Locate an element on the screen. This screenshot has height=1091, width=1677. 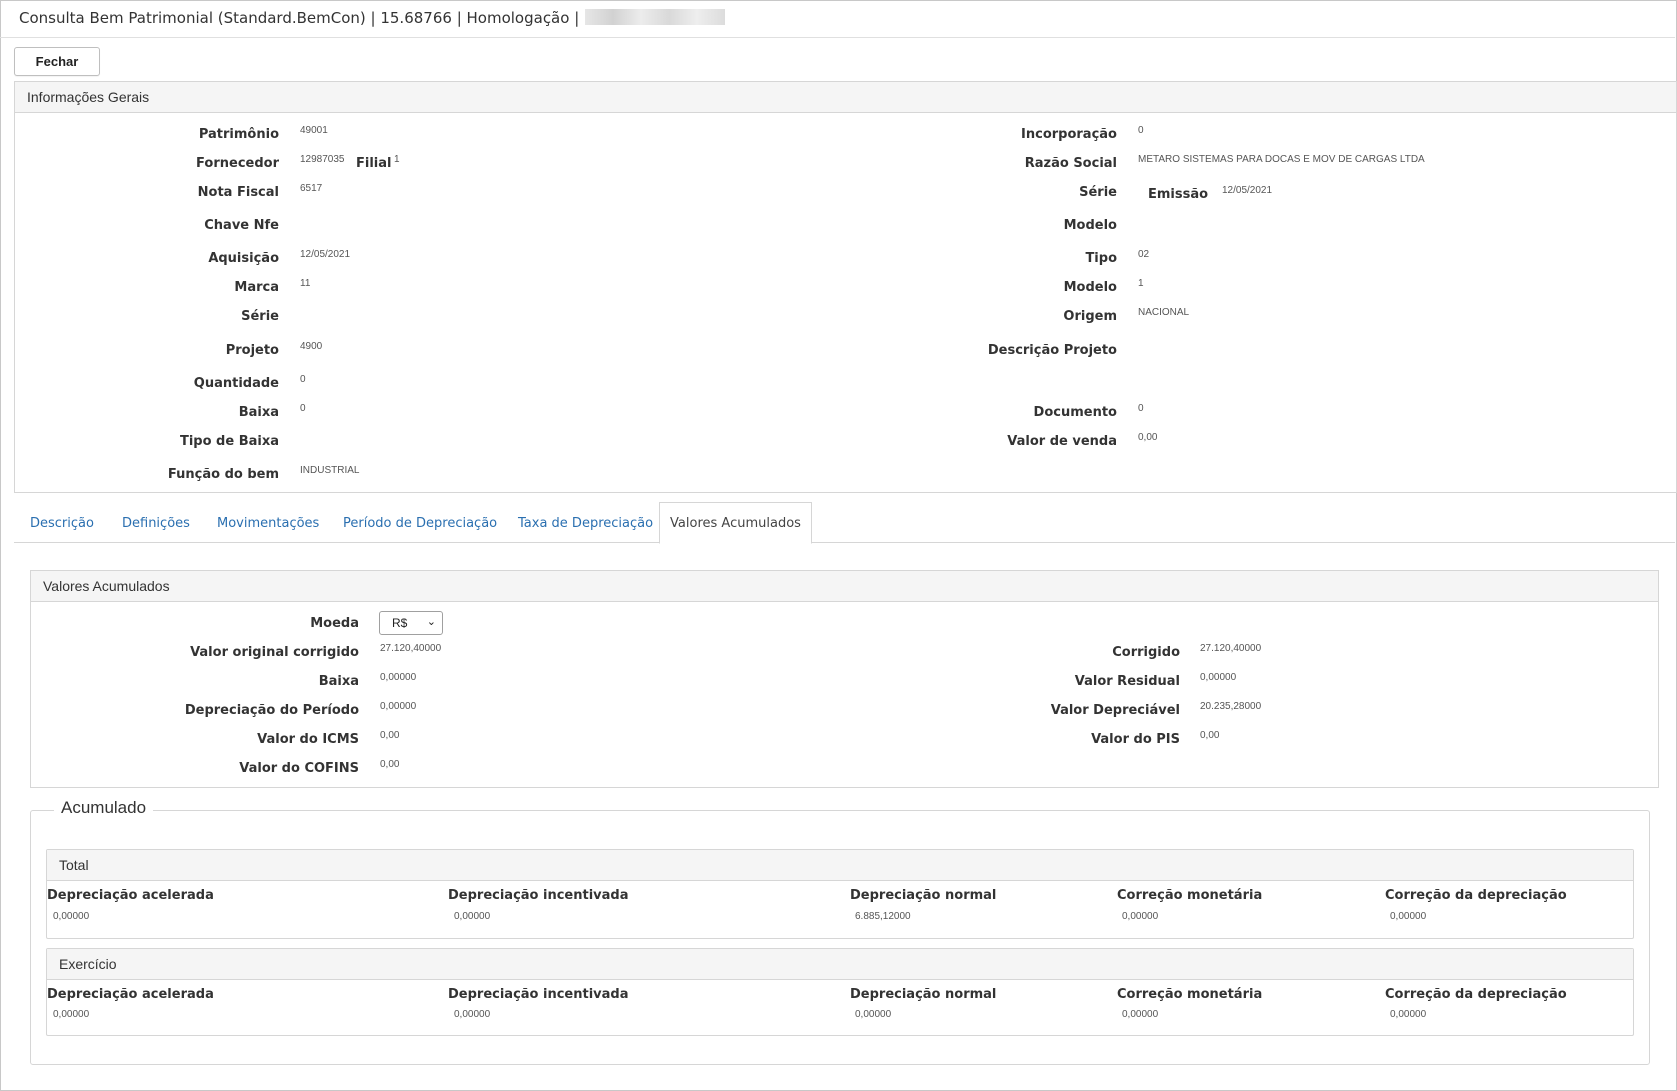
close-button: Fechar is located at coordinates (57, 61).